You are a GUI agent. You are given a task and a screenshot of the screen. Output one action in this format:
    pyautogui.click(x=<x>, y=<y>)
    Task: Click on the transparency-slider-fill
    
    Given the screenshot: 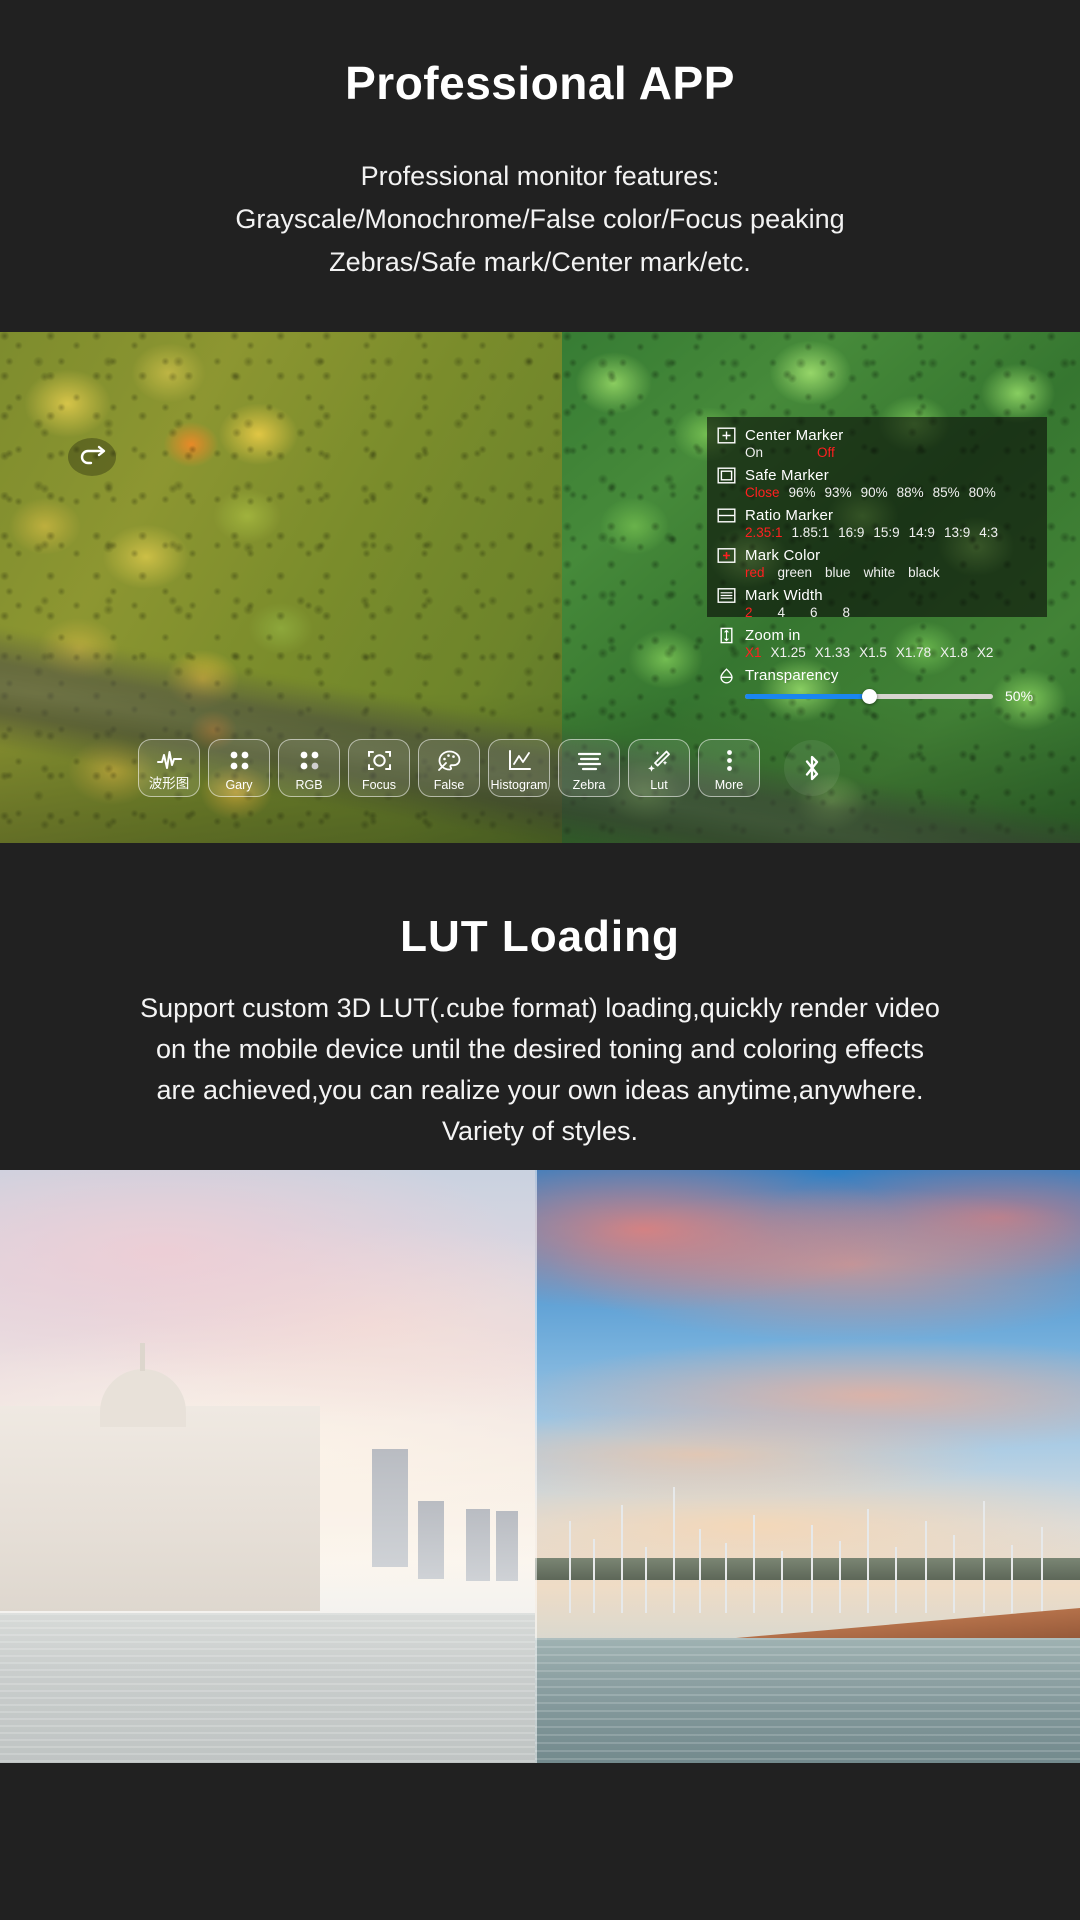 What is the action you would take?
    pyautogui.click(x=807, y=696)
    